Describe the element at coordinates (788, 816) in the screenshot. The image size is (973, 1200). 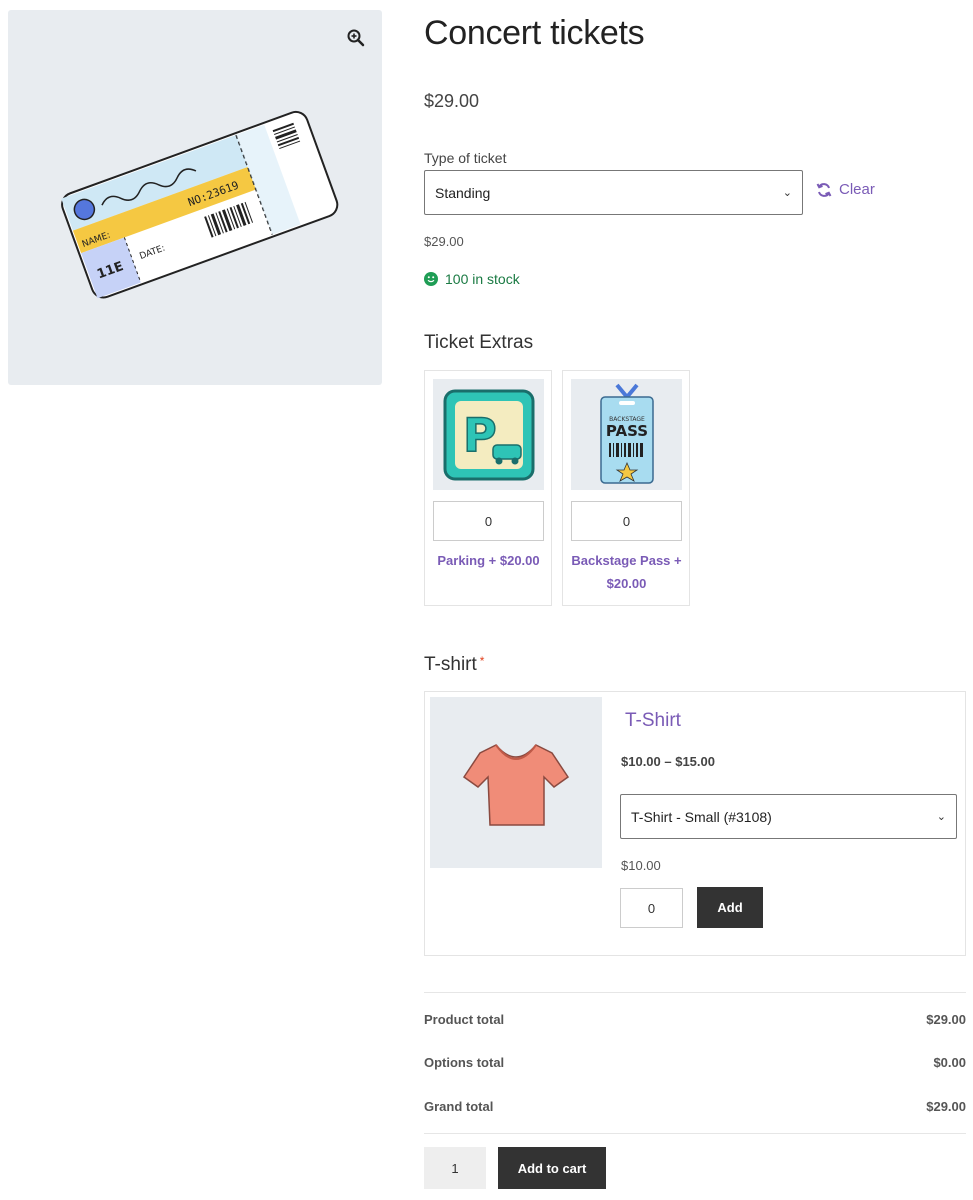
I see `tshirt-variant-select: T-Shirt - Small (#3108) ⌄` at that location.